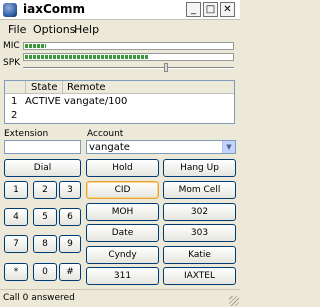 The image size is (320, 307). I want to click on keypad-7: 7, so click(16, 244).